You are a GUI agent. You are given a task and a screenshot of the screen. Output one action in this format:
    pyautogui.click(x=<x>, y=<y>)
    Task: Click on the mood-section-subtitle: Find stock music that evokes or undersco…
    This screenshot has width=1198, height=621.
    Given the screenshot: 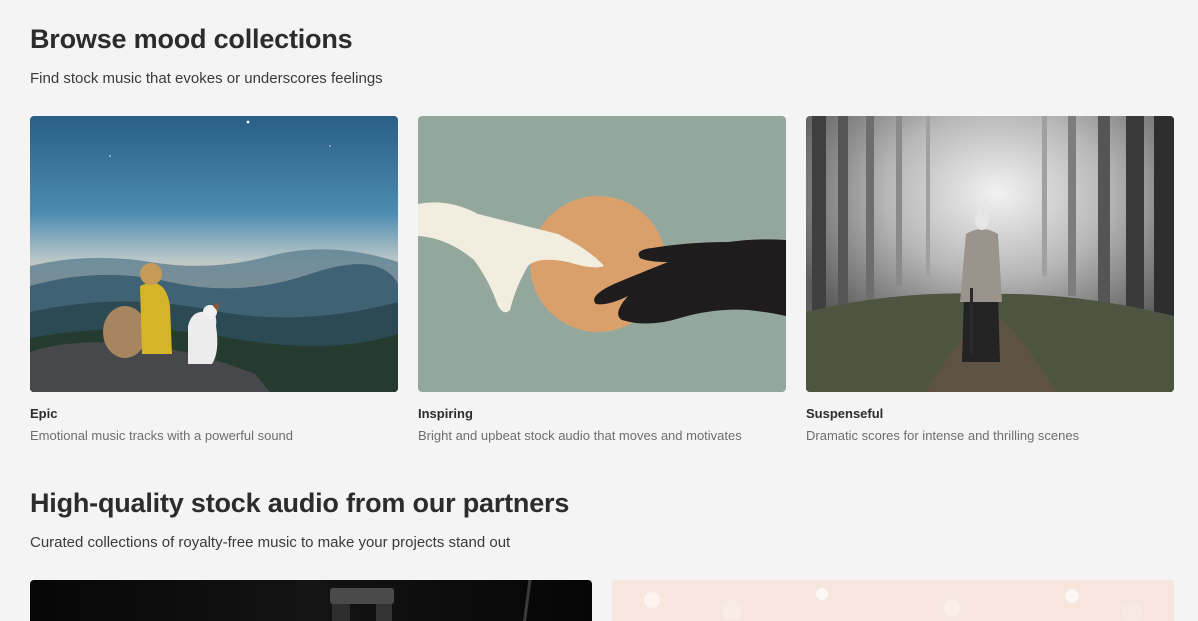 What is the action you would take?
    pyautogui.click(x=206, y=78)
    